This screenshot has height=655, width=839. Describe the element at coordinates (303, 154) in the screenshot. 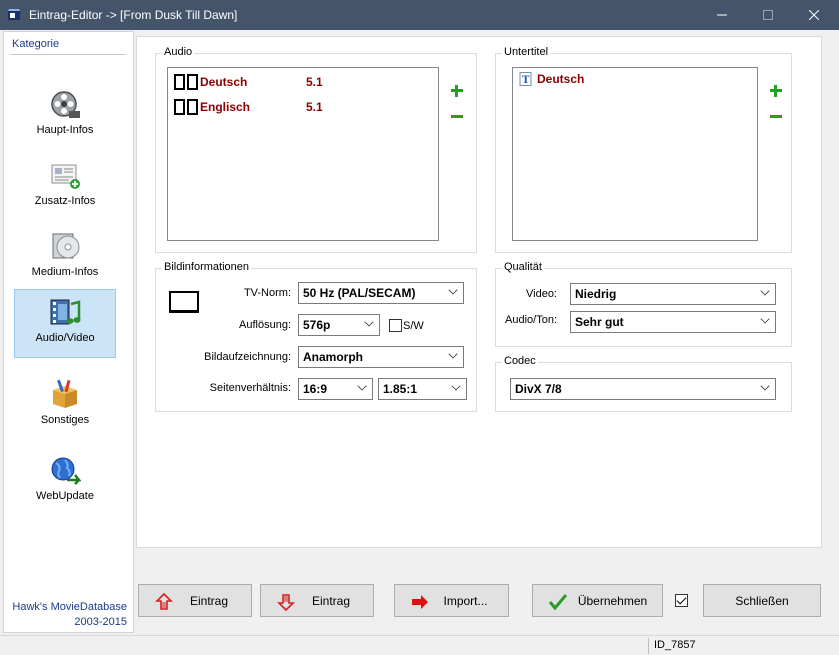

I see `audio-track-list: Deutsch 5.1 Englisch 5.1` at that location.